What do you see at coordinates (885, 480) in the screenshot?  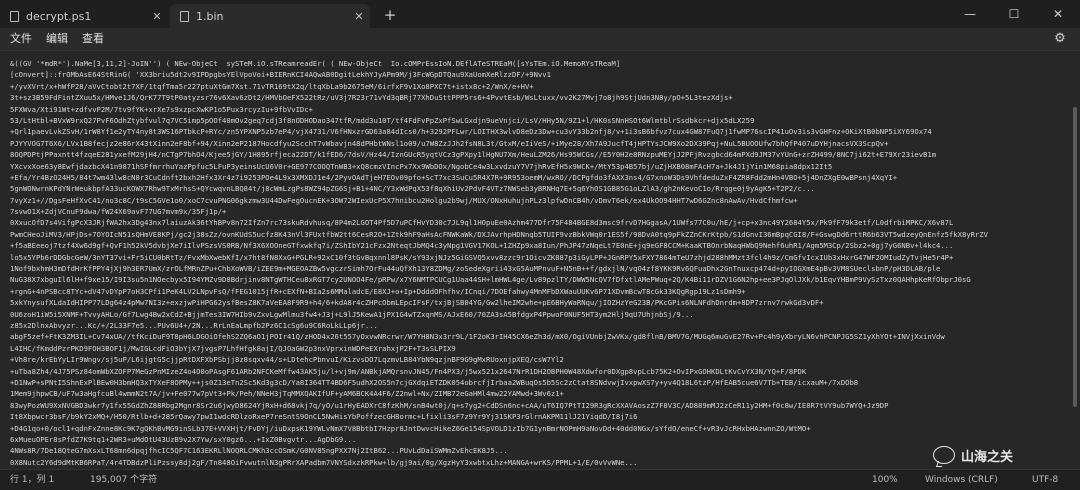 I see `zoom-level: 100%` at bounding box center [885, 480].